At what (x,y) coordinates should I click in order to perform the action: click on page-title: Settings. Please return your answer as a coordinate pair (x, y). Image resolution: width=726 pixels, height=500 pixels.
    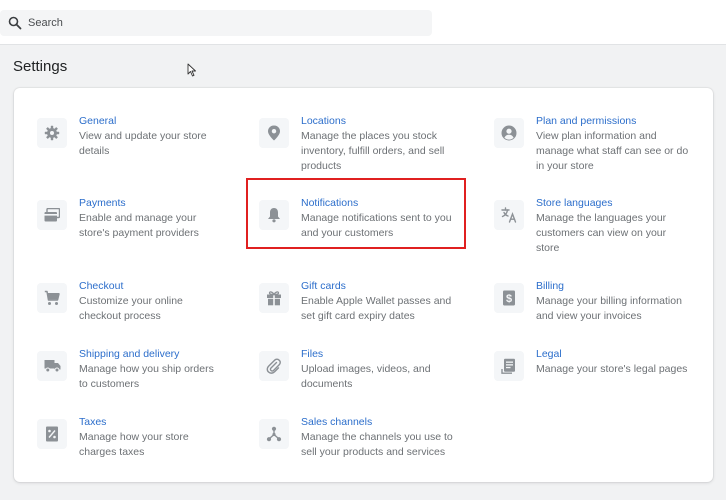
    Looking at the image, I should click on (40, 66).